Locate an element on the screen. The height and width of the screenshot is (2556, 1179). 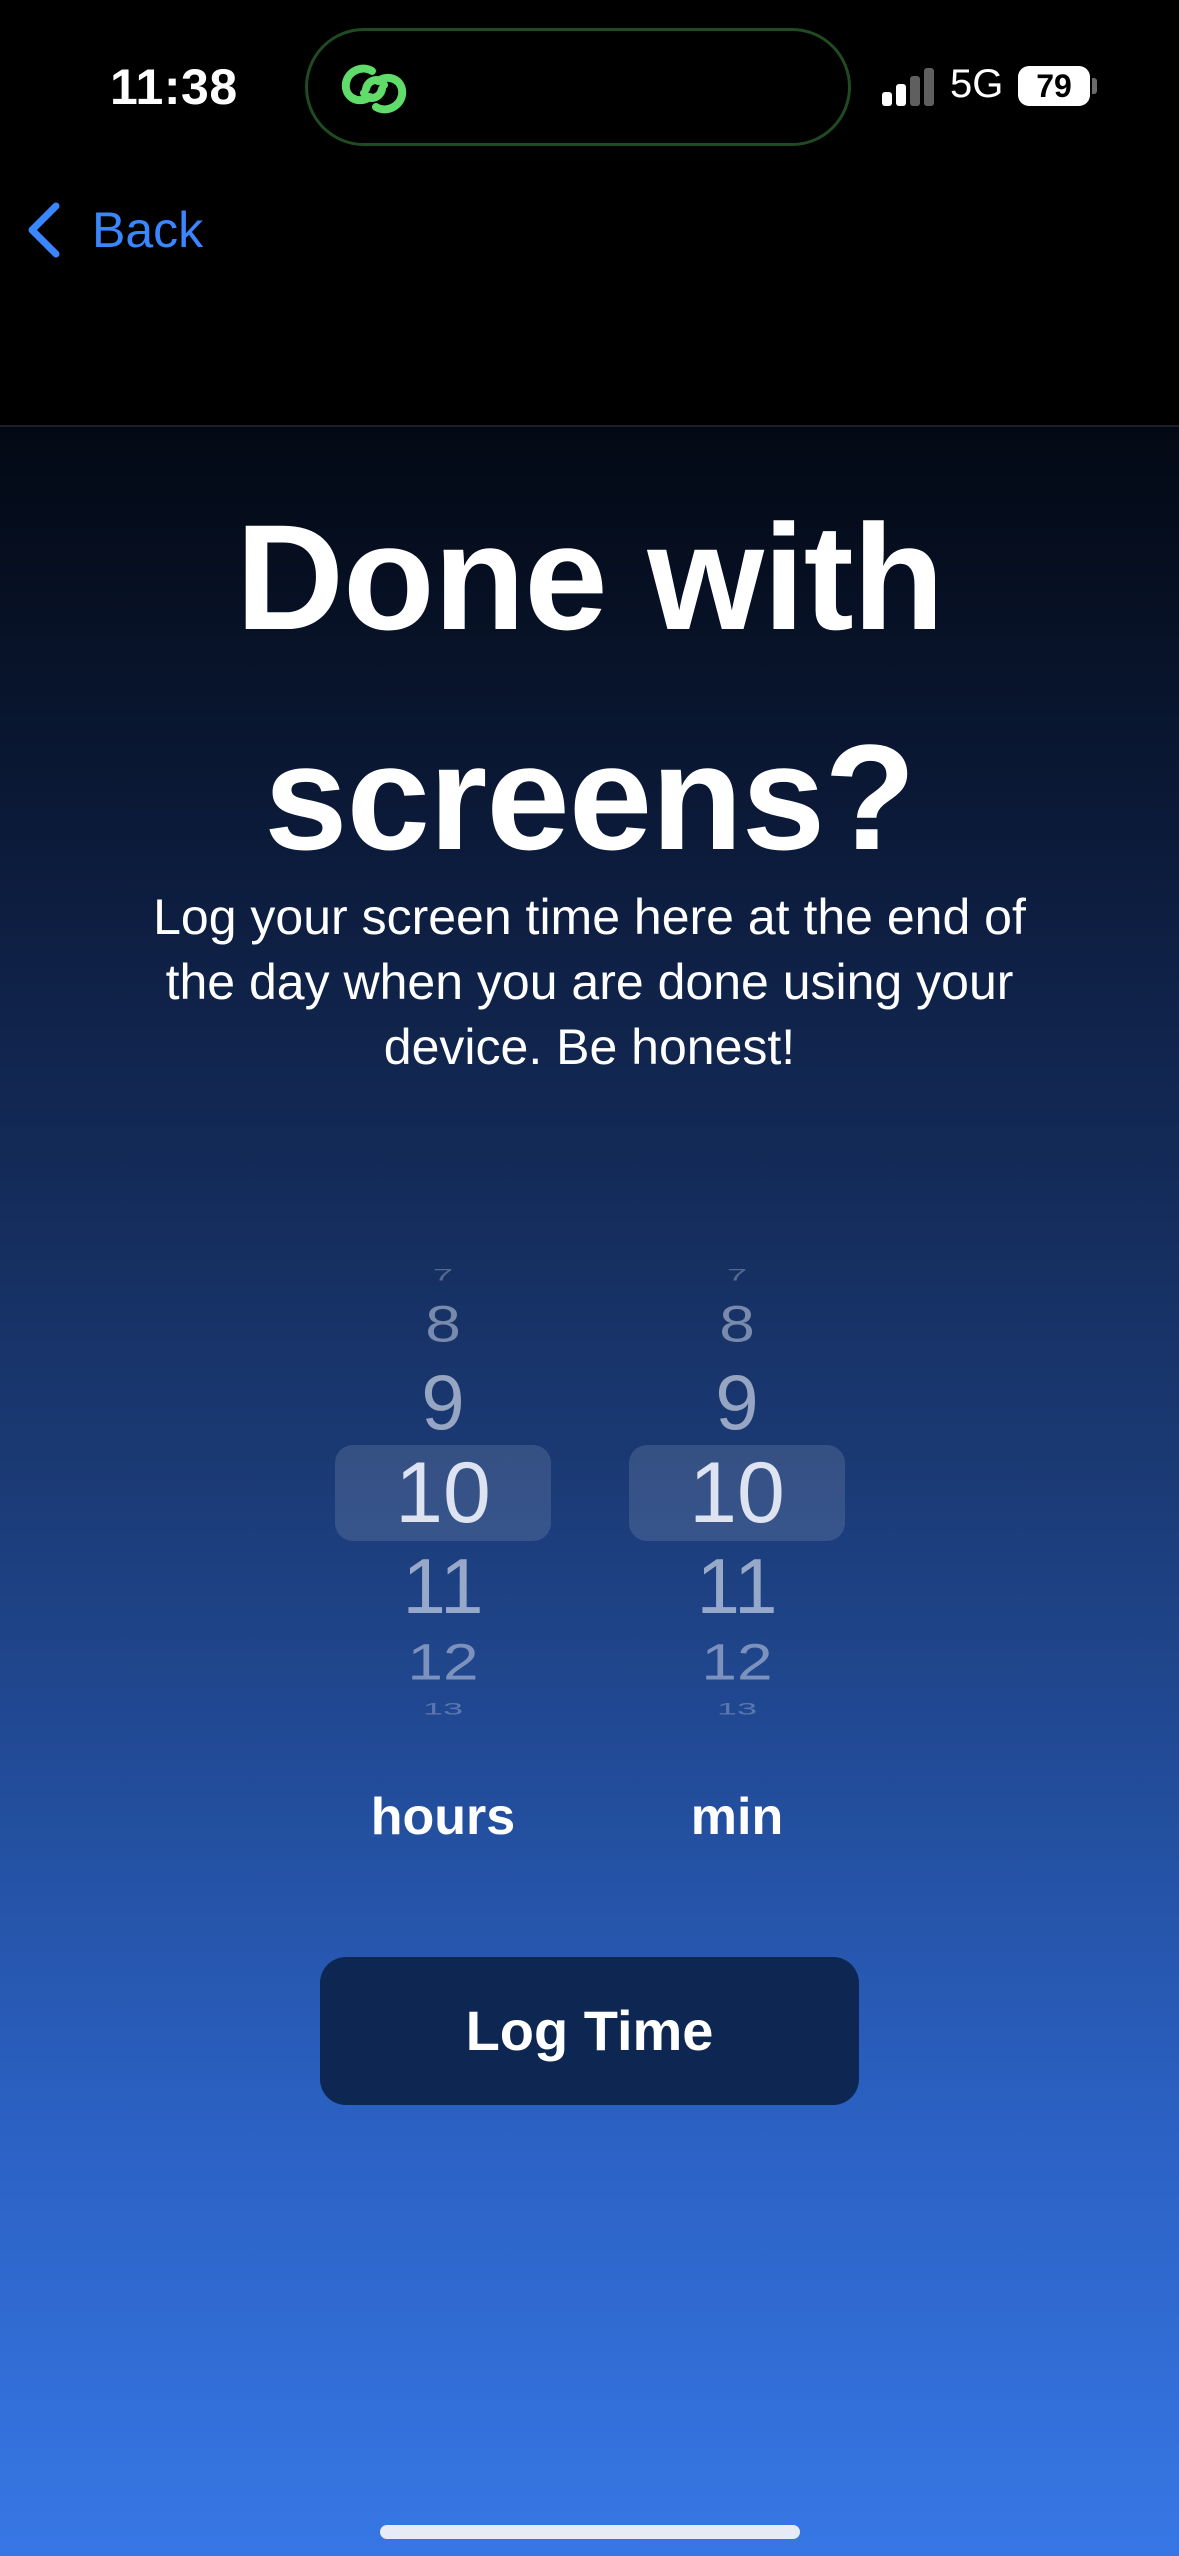
hours-picker: 7 8 9 10 11 12 13 is located at coordinates (443, 1492).